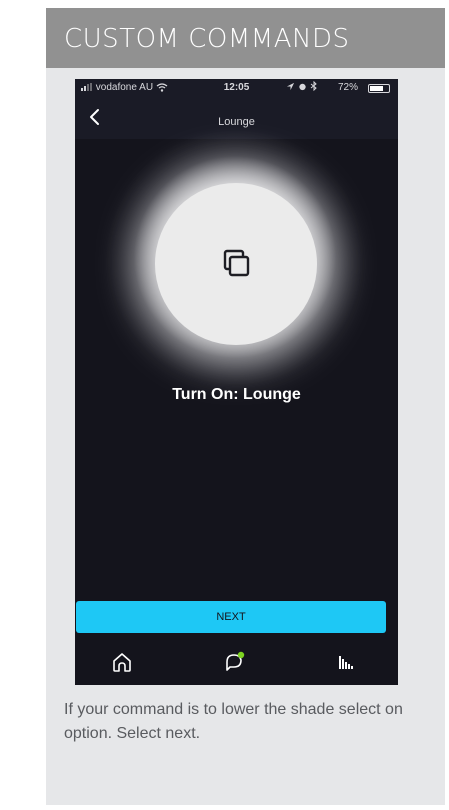 The height and width of the screenshot is (810, 449). I want to click on scene-squares-icon, so click(236, 263).